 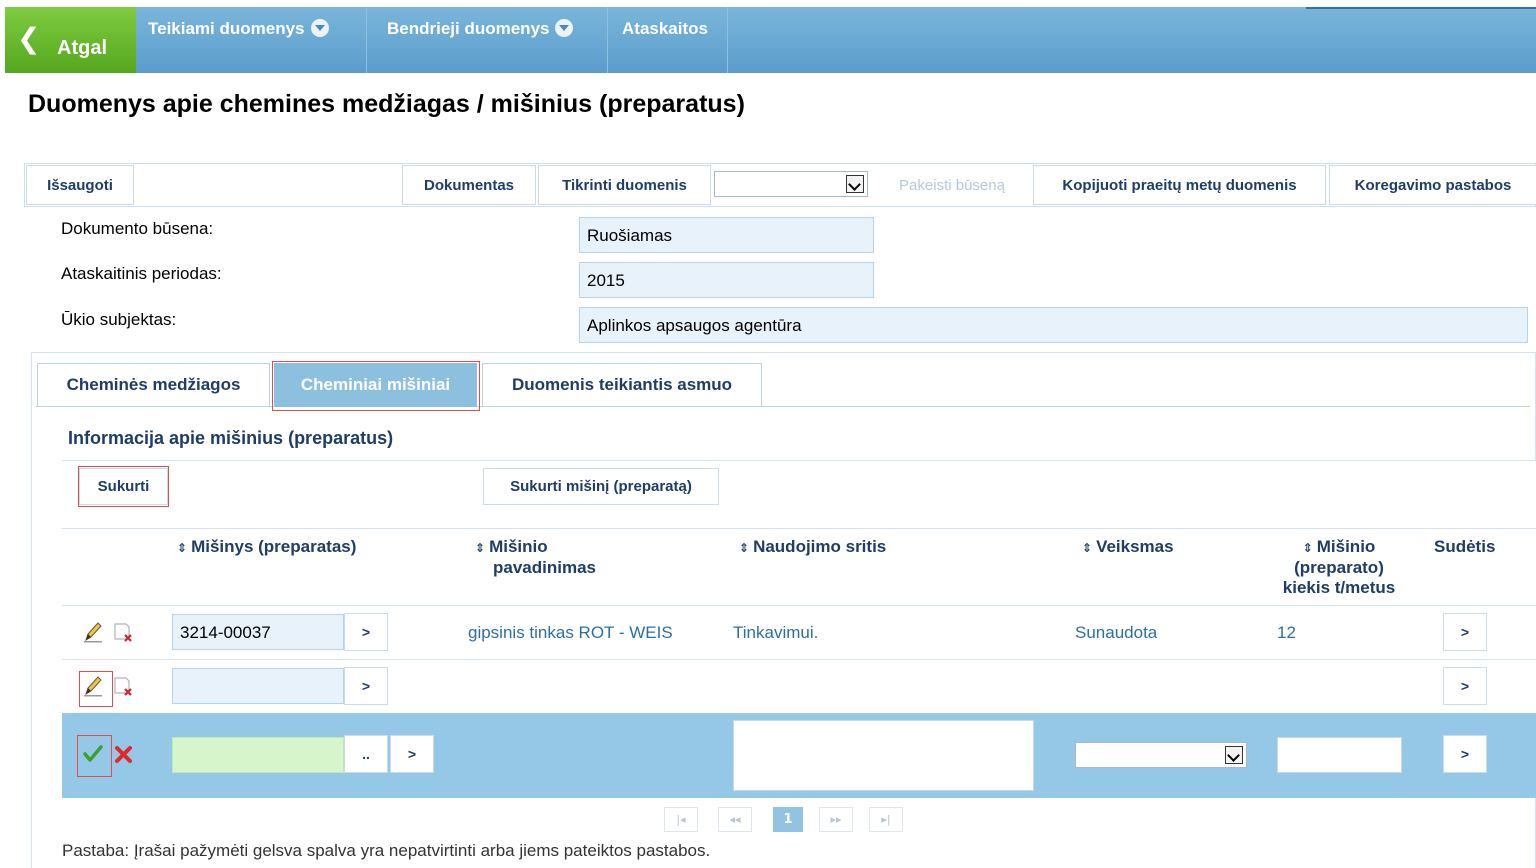 I want to click on tab-chemical-mixtures: Cheminiai mišiniai, so click(x=375, y=385).